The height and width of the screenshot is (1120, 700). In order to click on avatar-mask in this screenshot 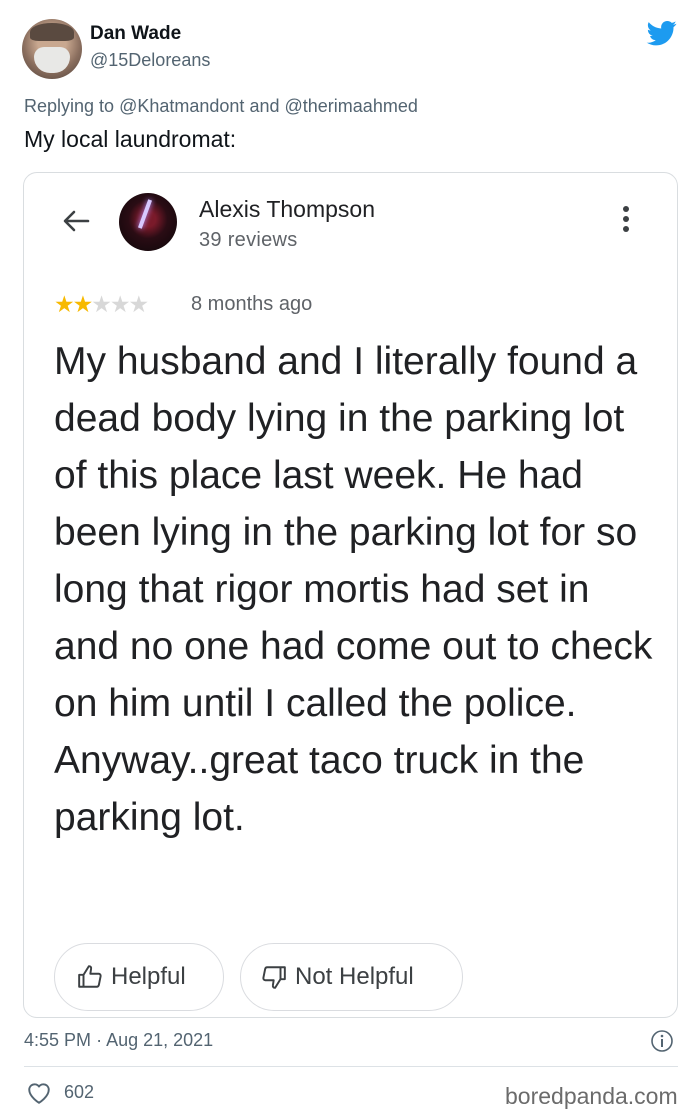, I will do `click(52, 60)`.